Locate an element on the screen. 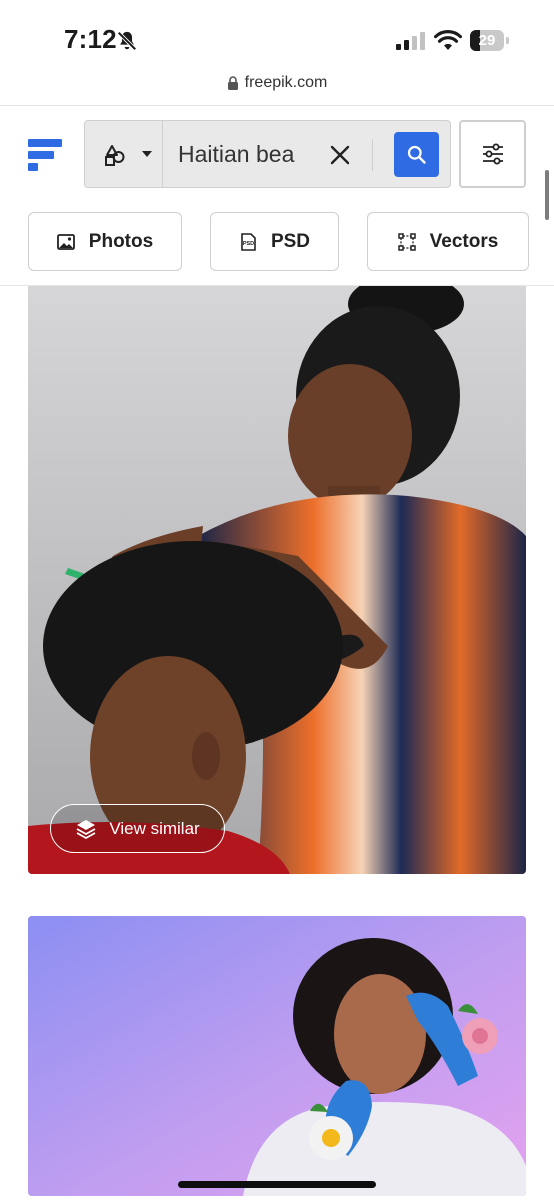 This screenshot has height=1200, width=554. battery-icon: 29 is located at coordinates (490, 40).